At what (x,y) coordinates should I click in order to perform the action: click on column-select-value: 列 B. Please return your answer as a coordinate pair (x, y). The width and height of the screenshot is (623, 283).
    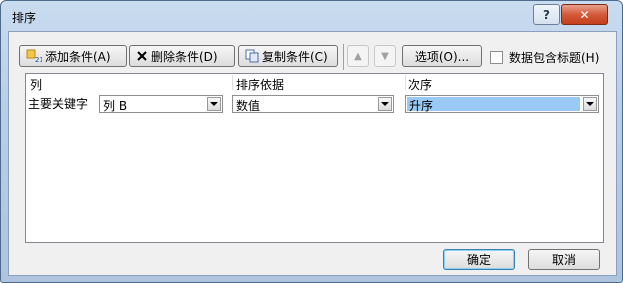
    Looking at the image, I should click on (115, 106).